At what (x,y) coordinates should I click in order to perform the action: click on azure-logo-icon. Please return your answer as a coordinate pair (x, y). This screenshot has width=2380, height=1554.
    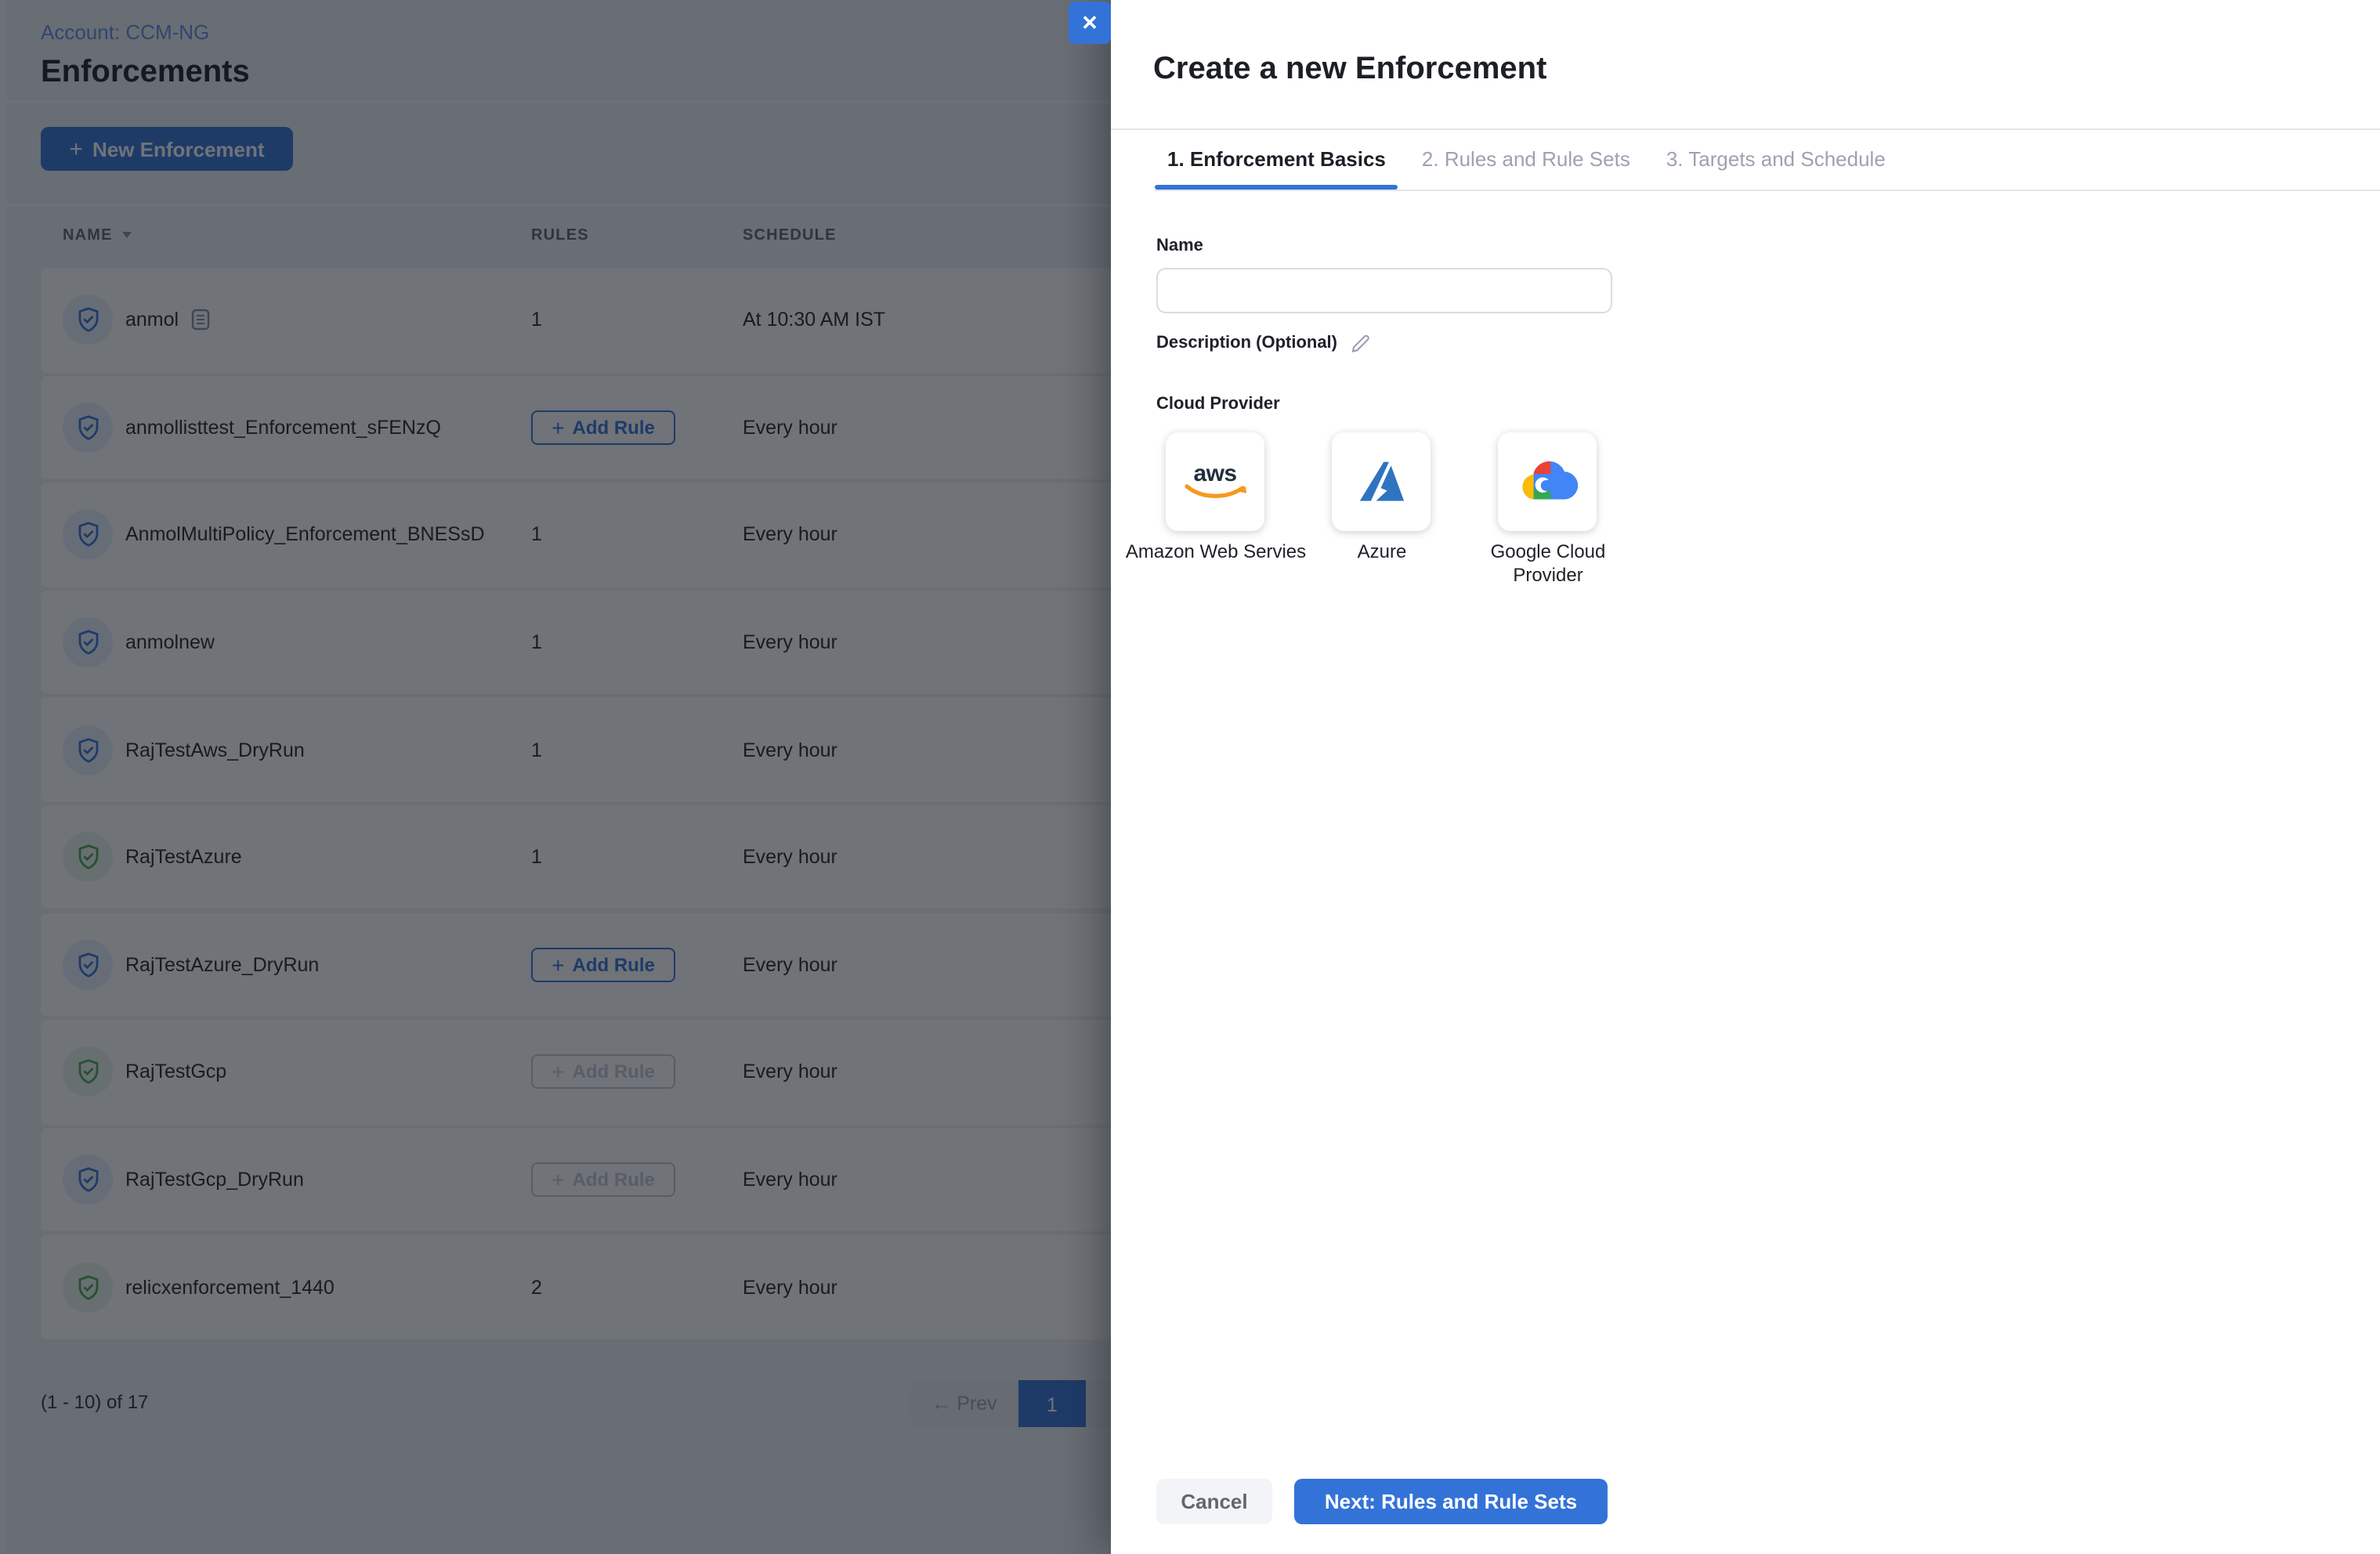
    Looking at the image, I should click on (1381, 482).